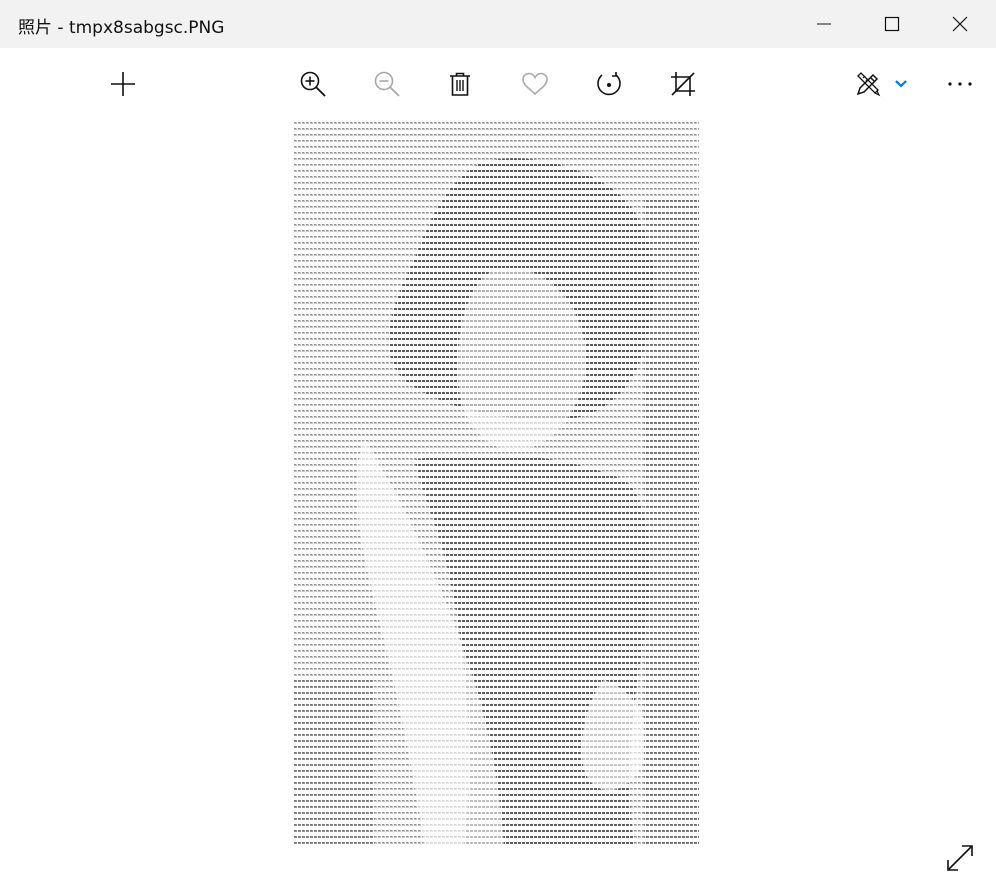 The width and height of the screenshot is (996, 894). I want to click on zoom-out-button, so click(387, 84).